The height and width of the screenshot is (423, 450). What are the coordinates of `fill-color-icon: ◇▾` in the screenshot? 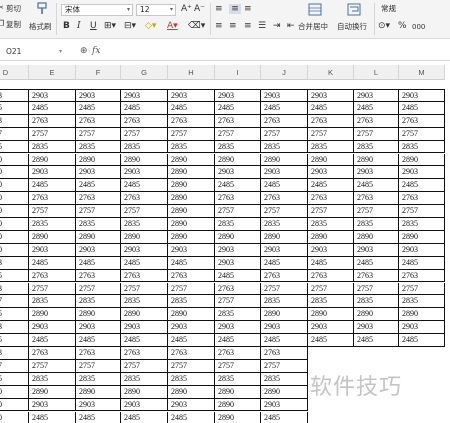 It's located at (150, 26).